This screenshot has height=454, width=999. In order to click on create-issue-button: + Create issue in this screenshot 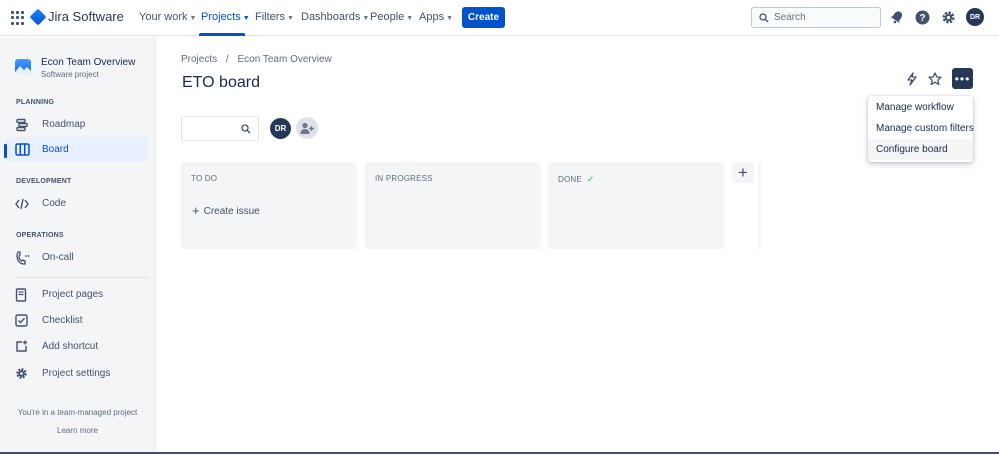, I will do `click(226, 210)`.